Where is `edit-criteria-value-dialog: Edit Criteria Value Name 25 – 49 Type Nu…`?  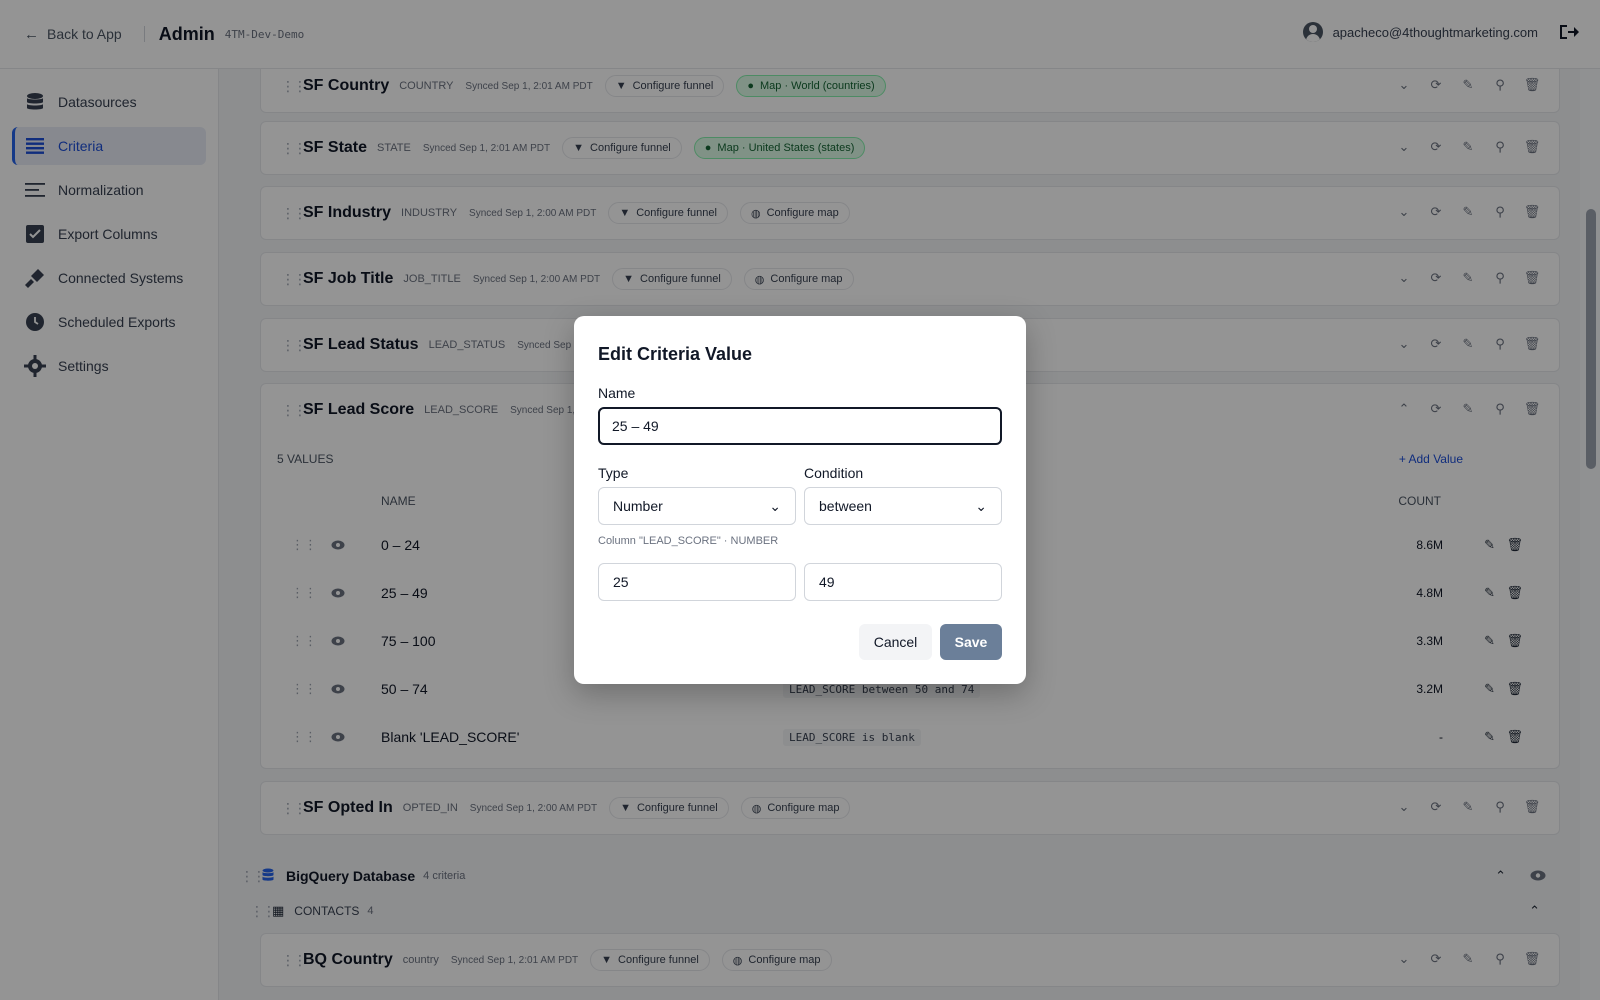 edit-criteria-value-dialog: Edit Criteria Value Name 25 – 49 Type Nu… is located at coordinates (800, 500).